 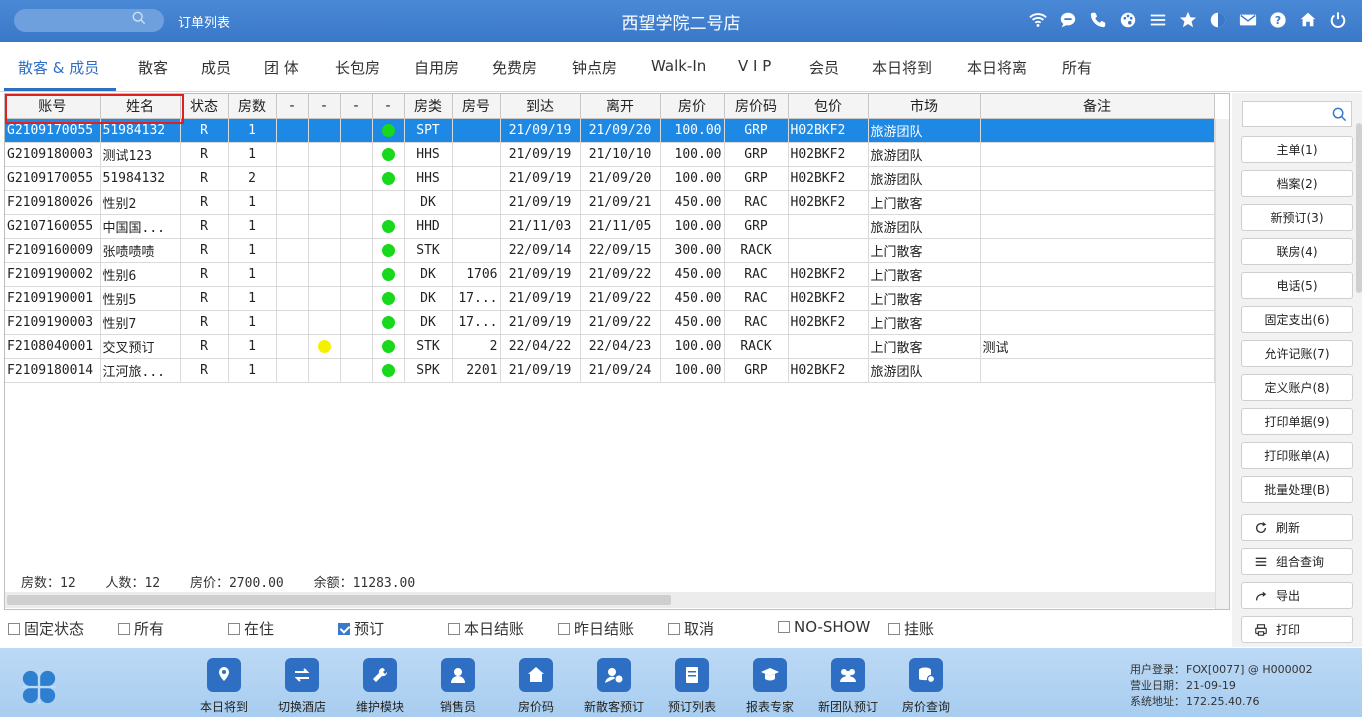 What do you see at coordinates (1297, 561) in the screenshot?
I see `combo-query-button: 组合查询` at bounding box center [1297, 561].